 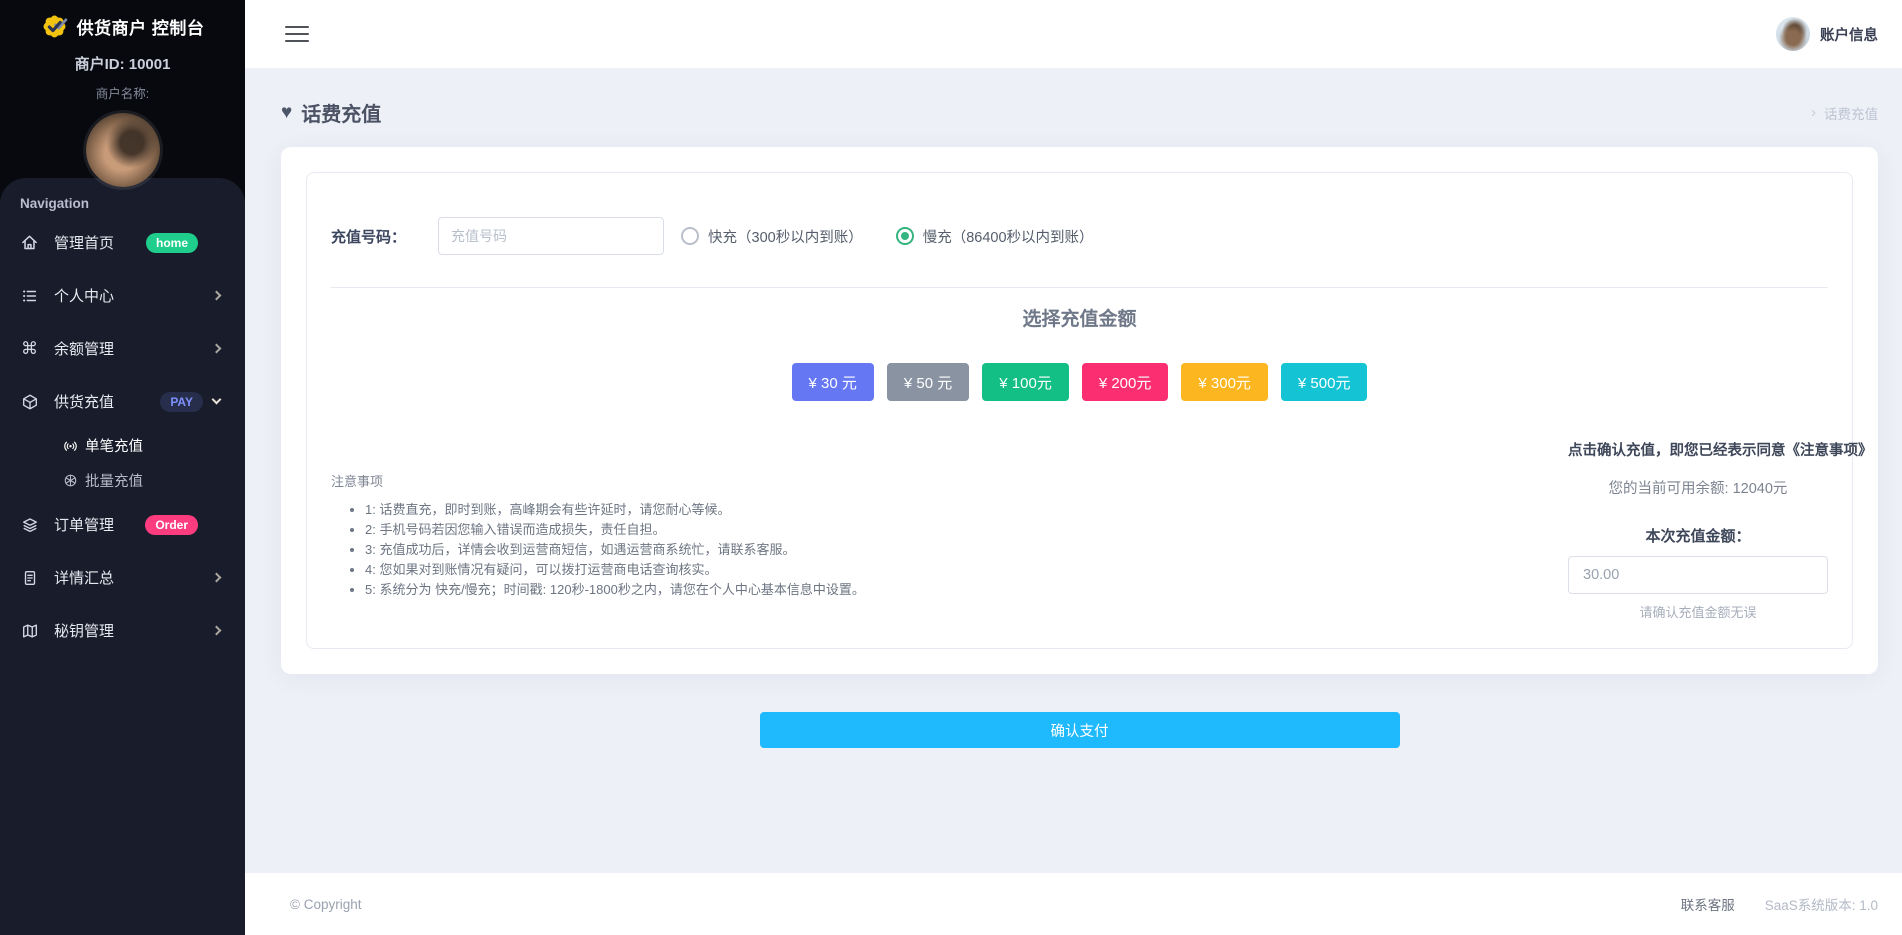 What do you see at coordinates (140, 28) in the screenshot?
I see `brand-title: 供货商户 控制台` at bounding box center [140, 28].